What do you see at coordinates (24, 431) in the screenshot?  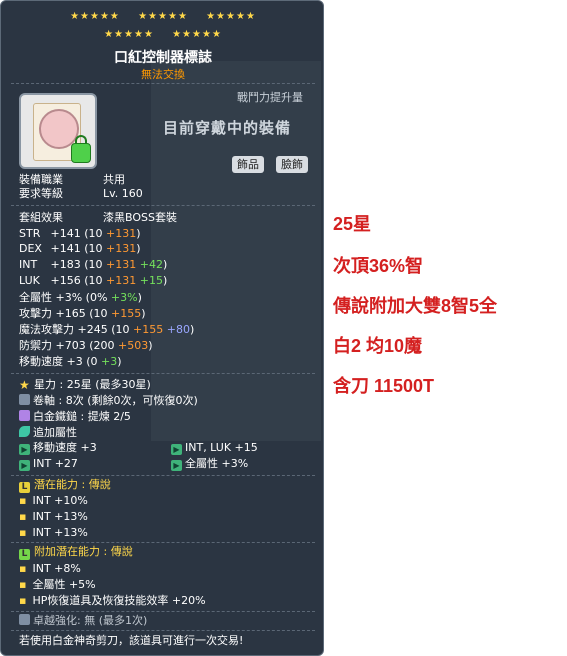 I see `flame-icon` at bounding box center [24, 431].